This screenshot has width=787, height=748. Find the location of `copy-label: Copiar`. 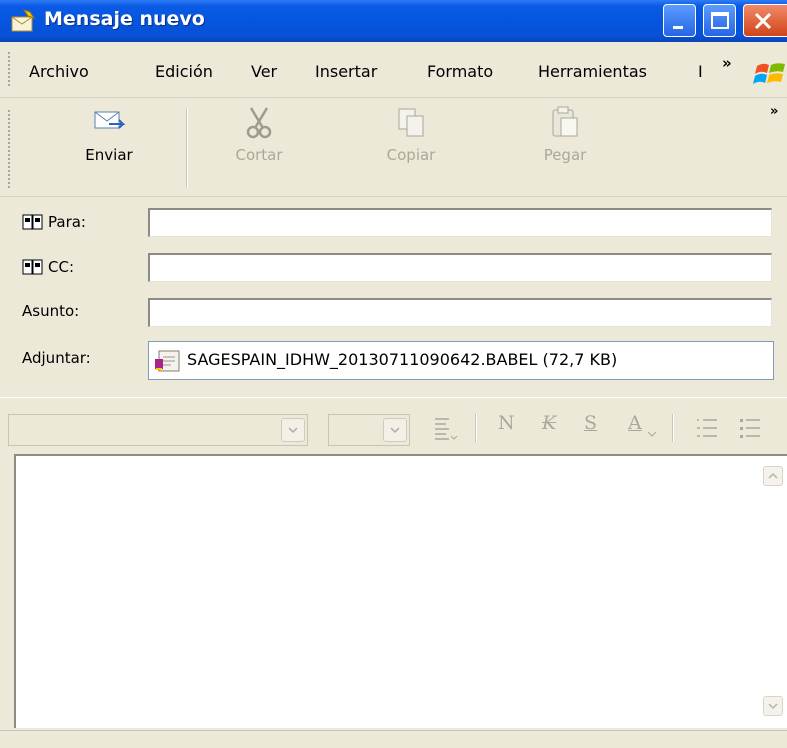

copy-label: Copiar is located at coordinates (411, 155).